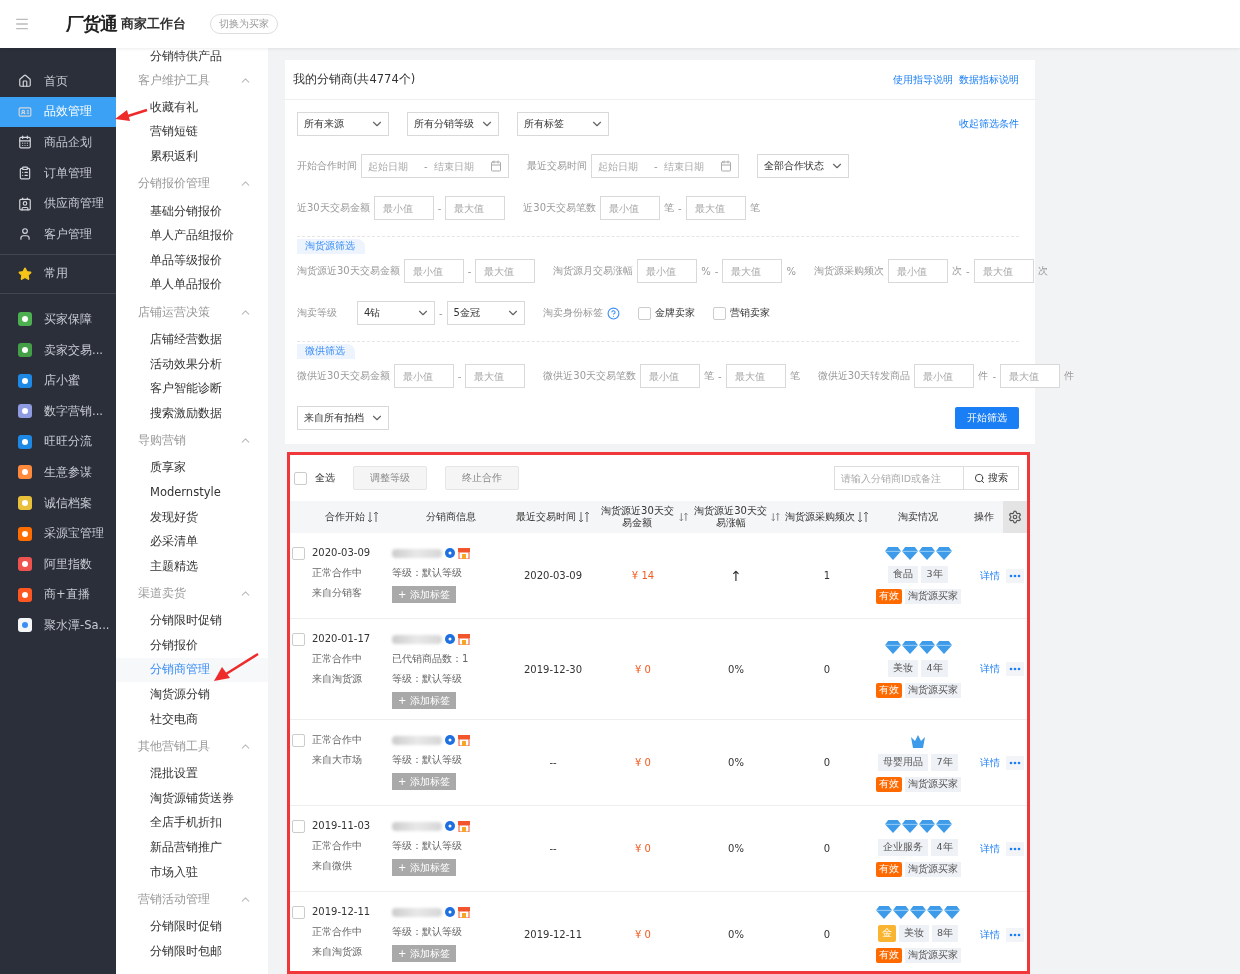 Image resolution: width=1240 pixels, height=974 pixels. Describe the element at coordinates (192, 260) in the screenshot. I see `nav-item: 单品等级报价` at that location.